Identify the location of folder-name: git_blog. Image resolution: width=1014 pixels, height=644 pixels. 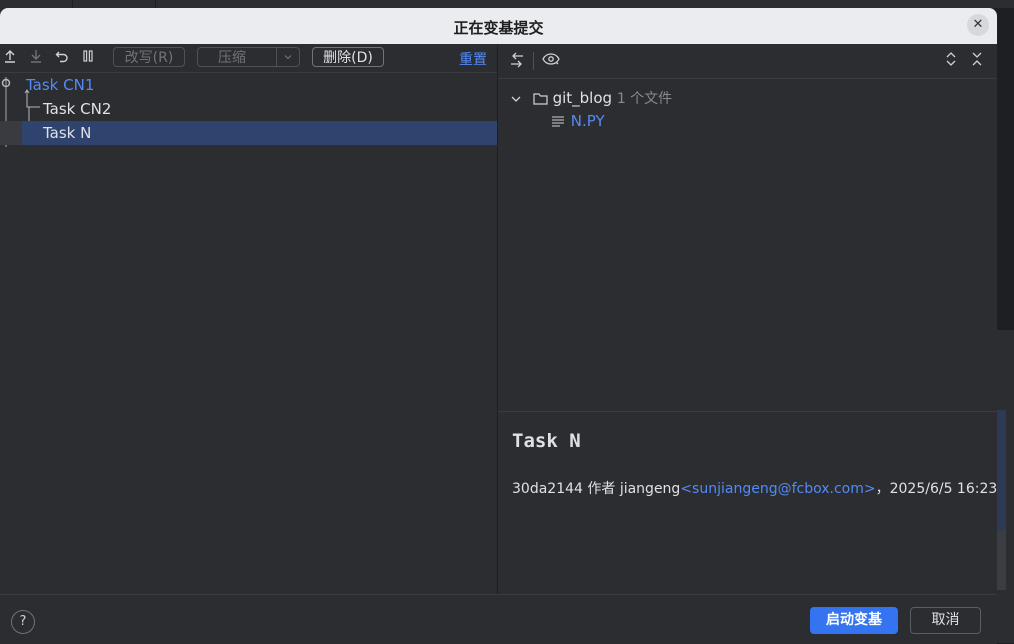
(582, 98).